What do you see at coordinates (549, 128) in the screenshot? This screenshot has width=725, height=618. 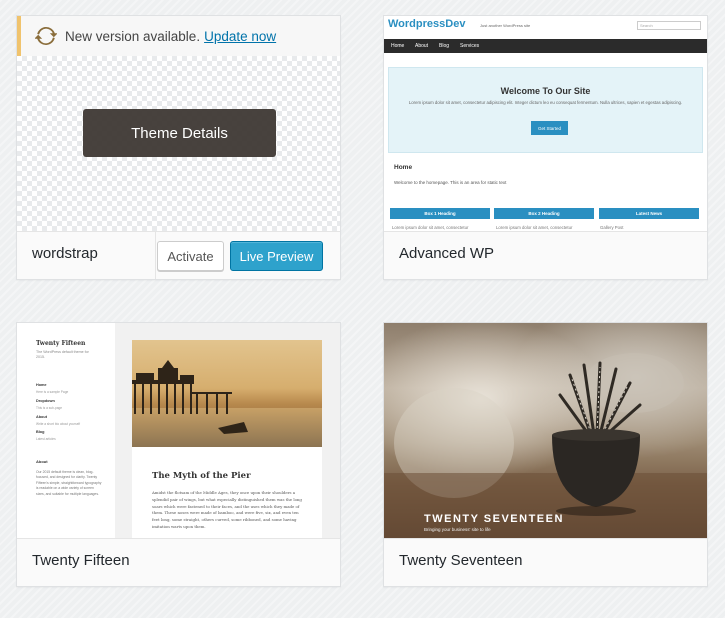 I see `preview-hero-button: Get Started` at bounding box center [549, 128].